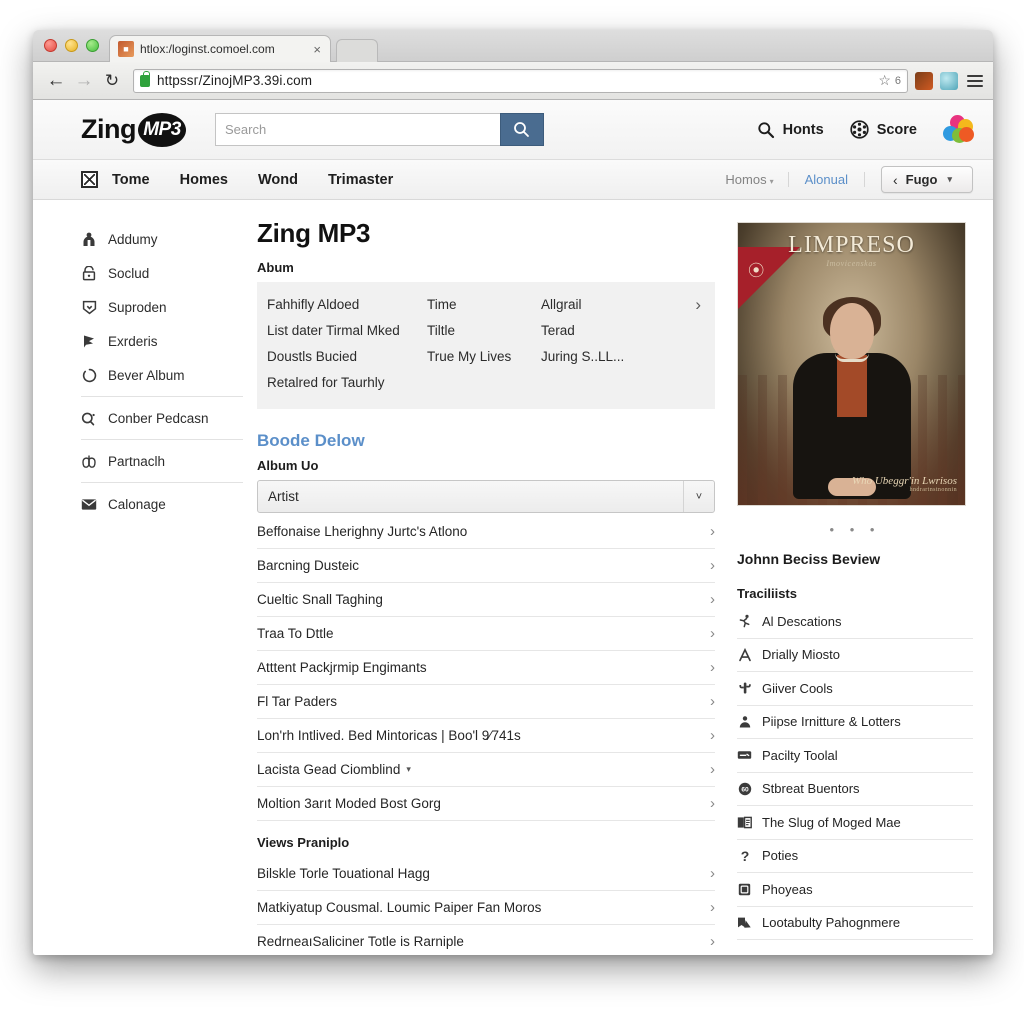  Describe the element at coordinates (513, 46) in the screenshot. I see `tab-strip: ■ htlox:/loginst.comoel.com ×` at that location.